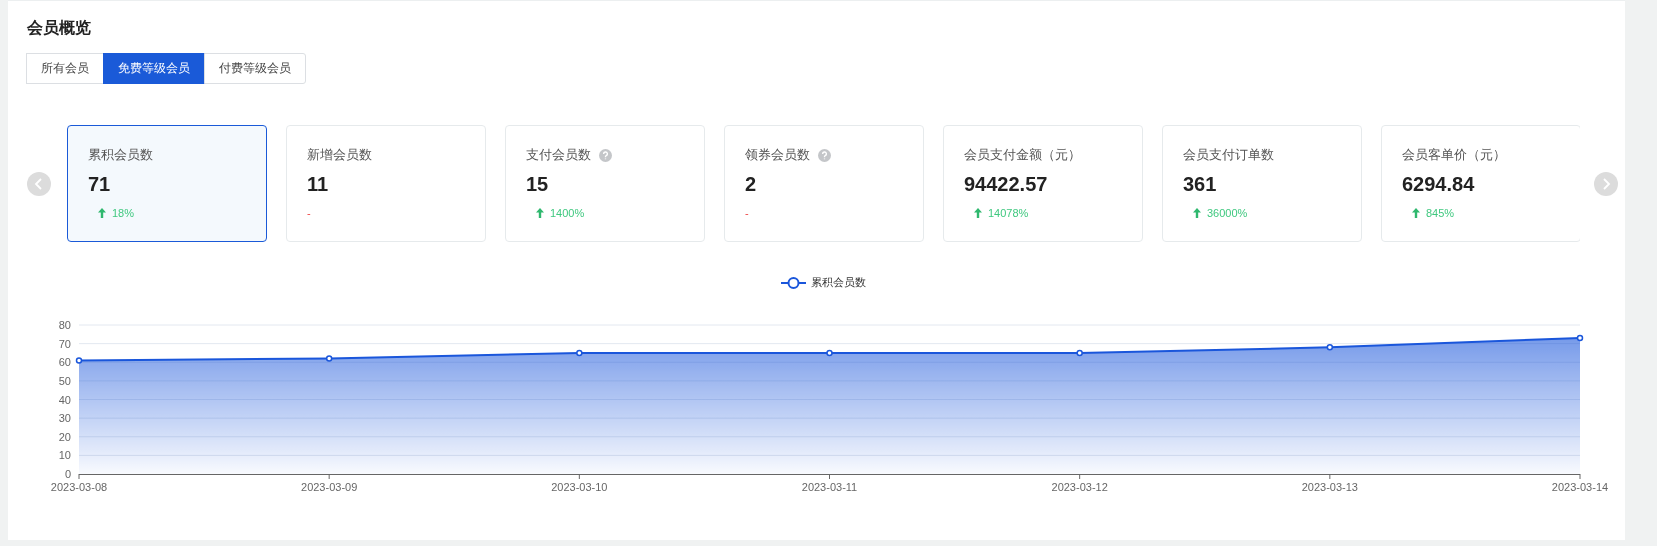 This screenshot has width=1657, height=546. Describe the element at coordinates (537, 185) in the screenshot. I see `stat-value: 15` at that location.